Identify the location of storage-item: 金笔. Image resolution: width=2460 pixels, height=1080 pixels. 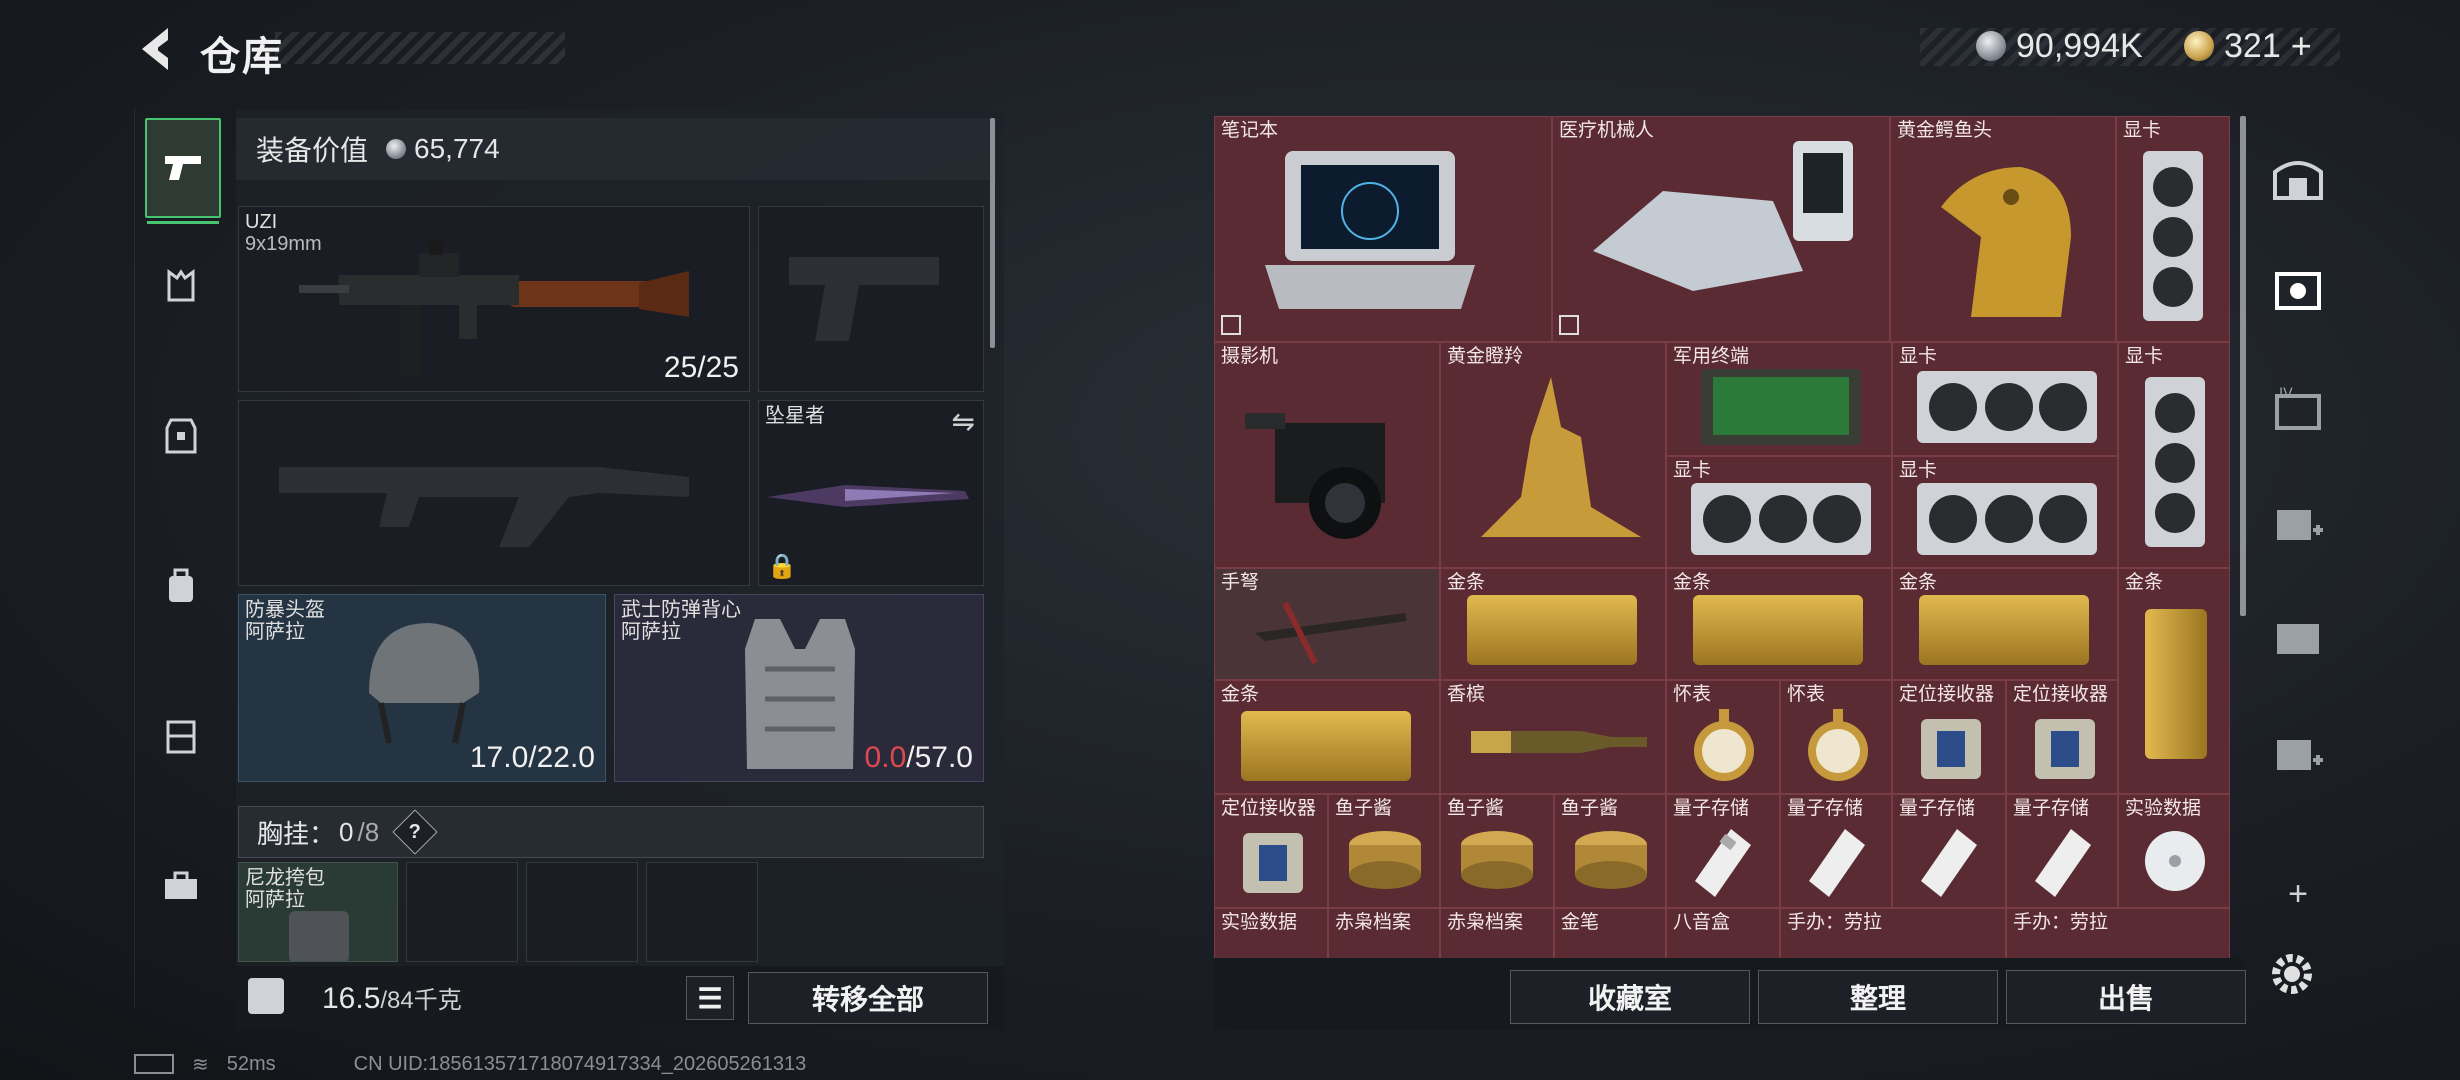
(1610, 933).